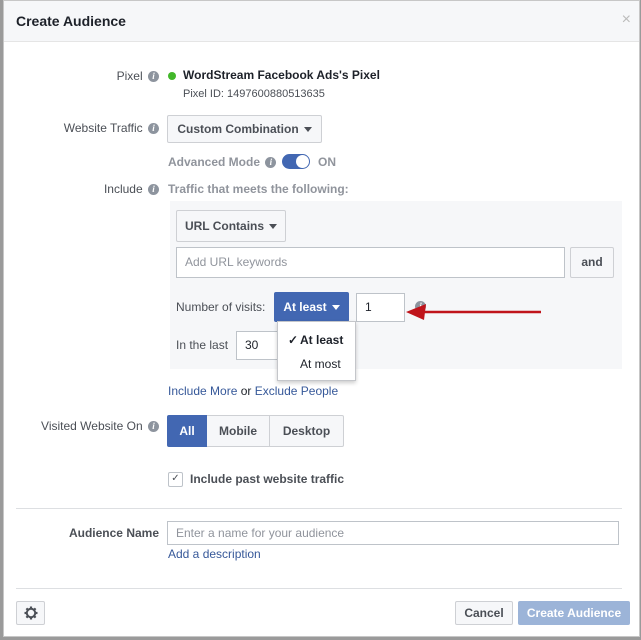 The image size is (641, 640). I want to click on menu-item-label: At least, so click(322, 340).